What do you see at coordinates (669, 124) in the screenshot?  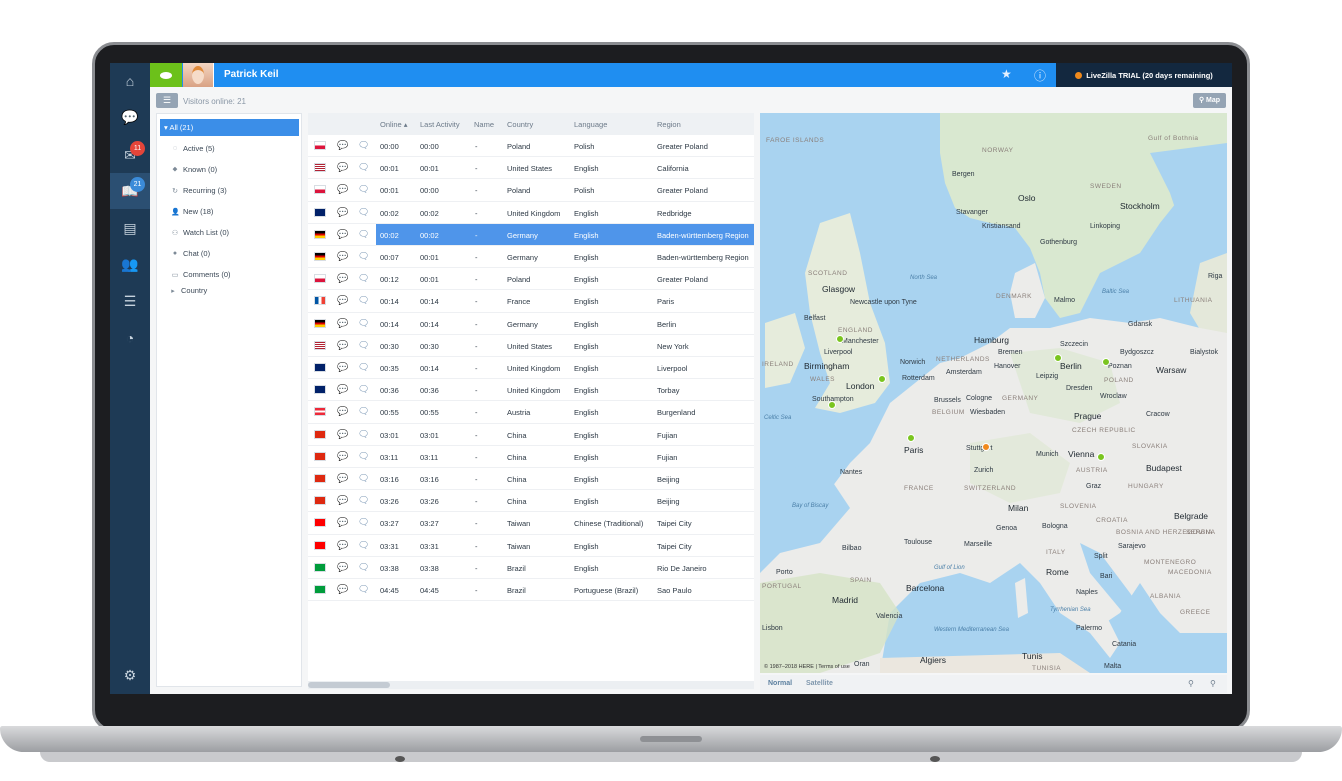 I see `col-region: Region` at bounding box center [669, 124].